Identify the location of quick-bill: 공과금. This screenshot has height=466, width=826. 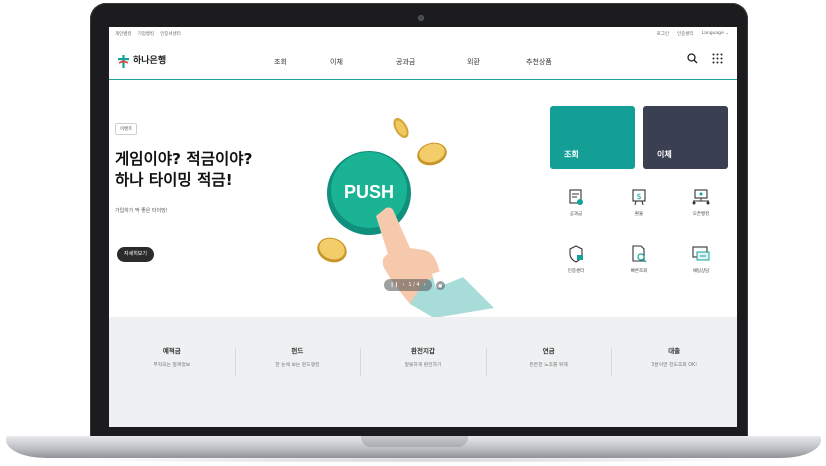
(576, 202).